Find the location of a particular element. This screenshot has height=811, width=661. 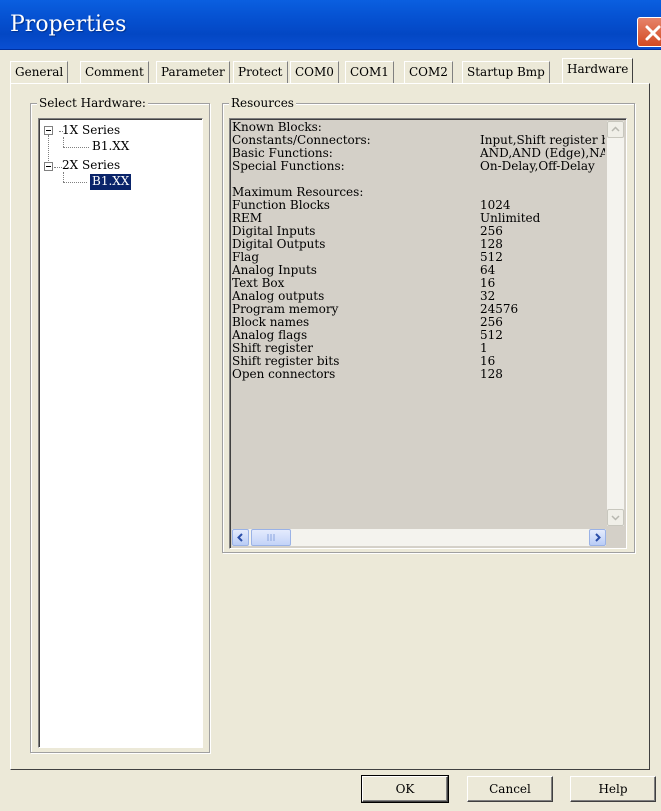

help-button: Help is located at coordinates (613, 789).